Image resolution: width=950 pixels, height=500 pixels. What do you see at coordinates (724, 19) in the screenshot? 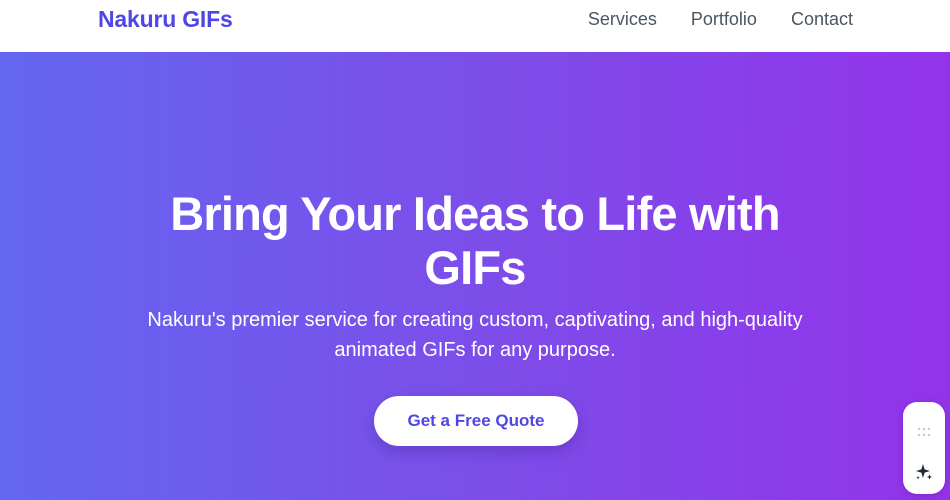
I see `nav-link-portfolio: Portfolio` at bounding box center [724, 19].